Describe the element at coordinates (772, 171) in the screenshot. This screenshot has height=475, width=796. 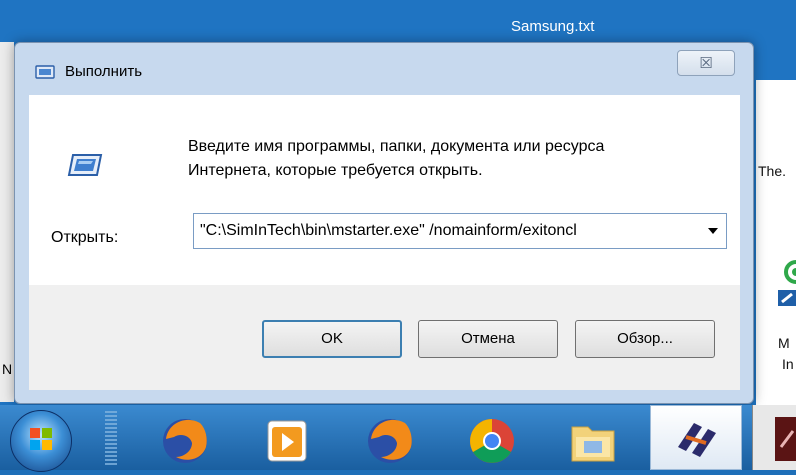
I see `fragment-text: The.` at that location.